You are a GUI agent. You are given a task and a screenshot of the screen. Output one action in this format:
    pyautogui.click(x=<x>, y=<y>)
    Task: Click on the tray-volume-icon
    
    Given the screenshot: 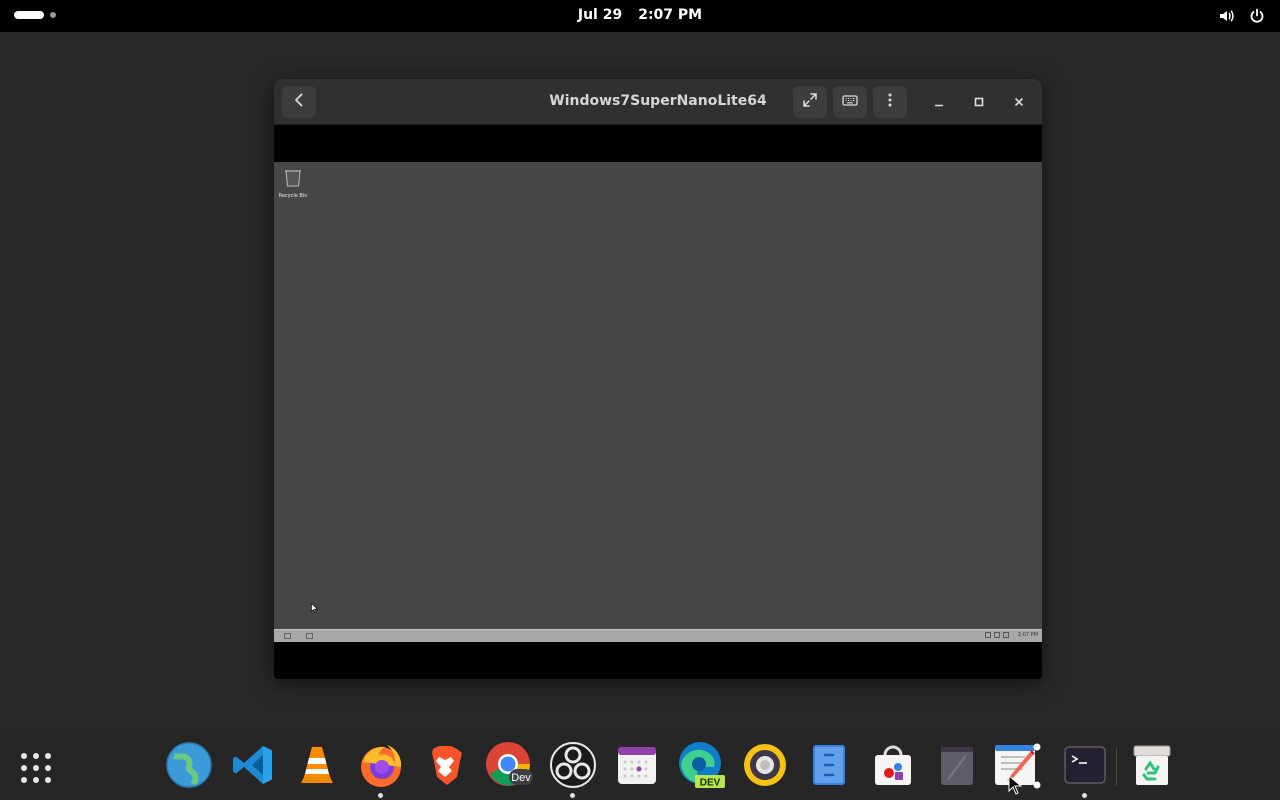 What is the action you would take?
    pyautogui.click(x=1005, y=635)
    